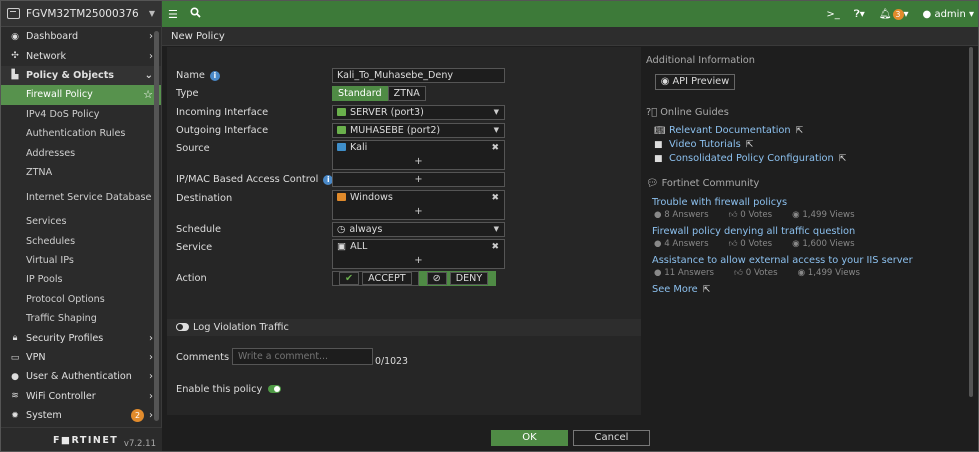 Image resolution: width=979 pixels, height=452 pixels. Describe the element at coordinates (15, 357) in the screenshot. I see `monitor-icon: ▭` at that location.